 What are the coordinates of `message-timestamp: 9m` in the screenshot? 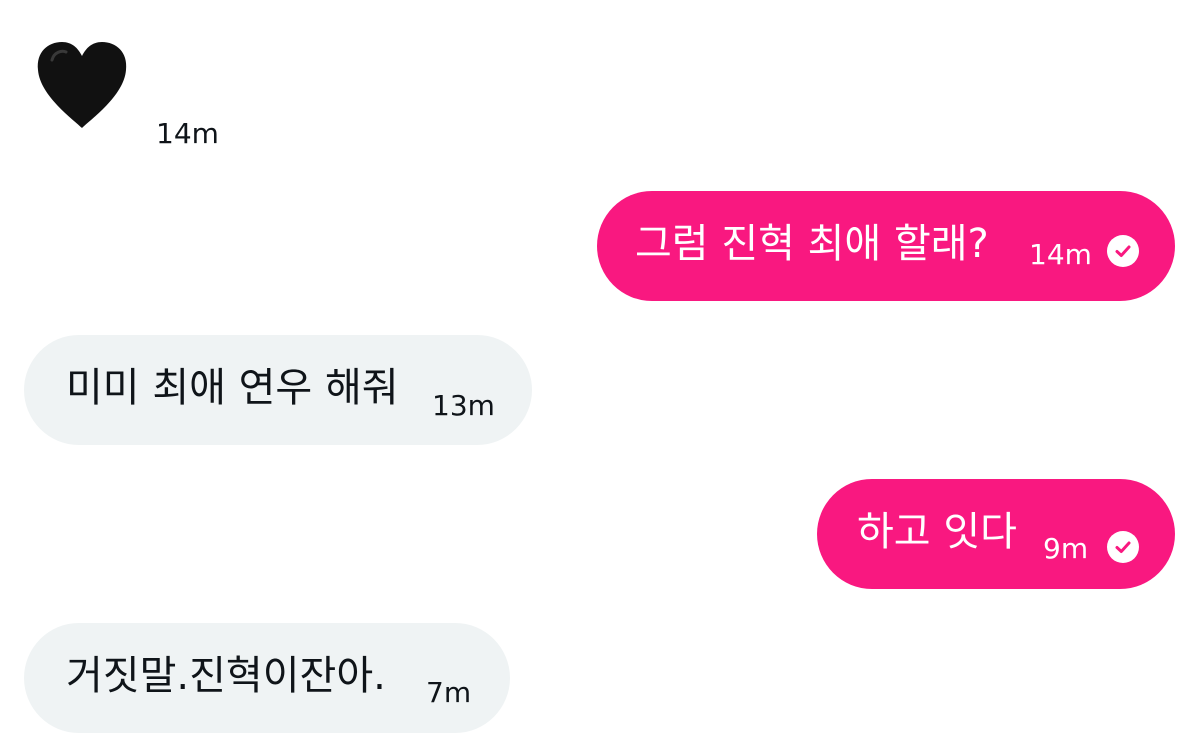 It's located at (1066, 548).